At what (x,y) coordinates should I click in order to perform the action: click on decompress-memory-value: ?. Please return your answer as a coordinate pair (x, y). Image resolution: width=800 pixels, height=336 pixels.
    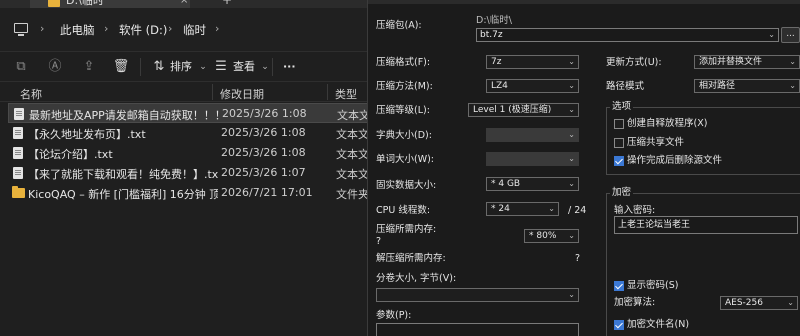
    Looking at the image, I should click on (578, 258).